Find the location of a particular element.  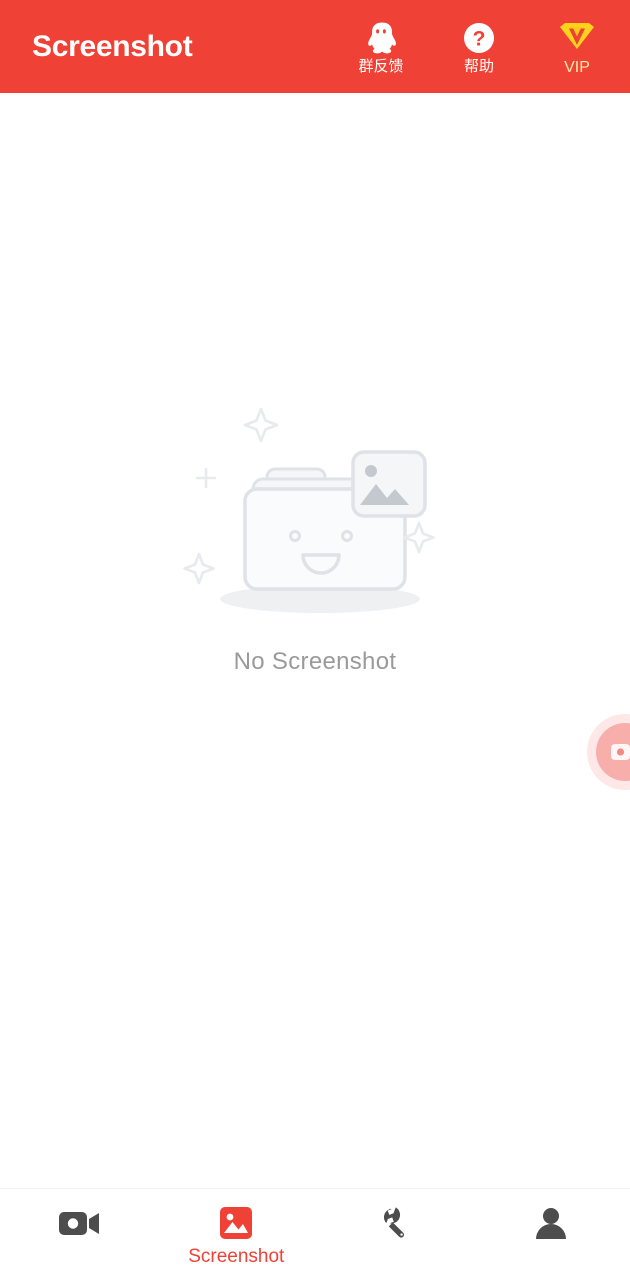

vip-diamond-icon is located at coordinates (577, 38).